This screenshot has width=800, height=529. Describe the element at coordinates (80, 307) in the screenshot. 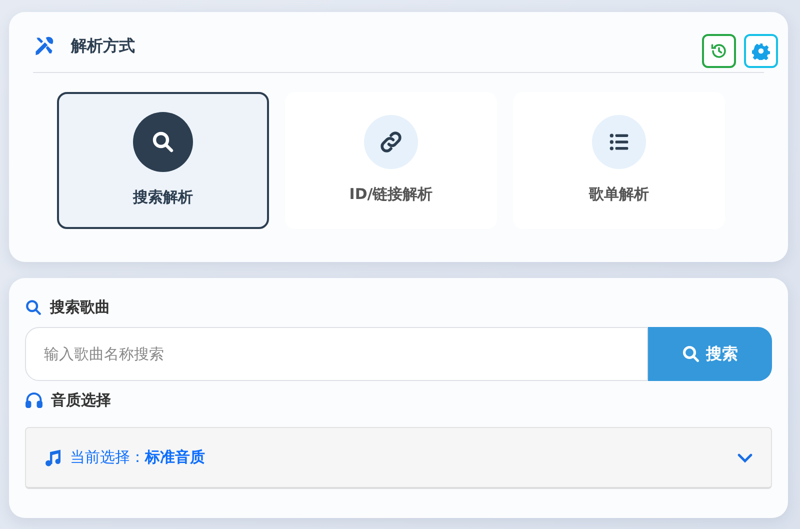

I see `section-title: 搜索歌曲` at that location.